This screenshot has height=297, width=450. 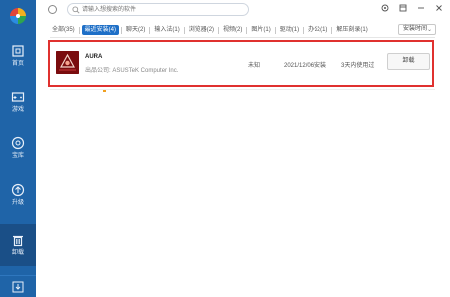 I want to click on tab-driver: 驱动(1), so click(x=289, y=30).